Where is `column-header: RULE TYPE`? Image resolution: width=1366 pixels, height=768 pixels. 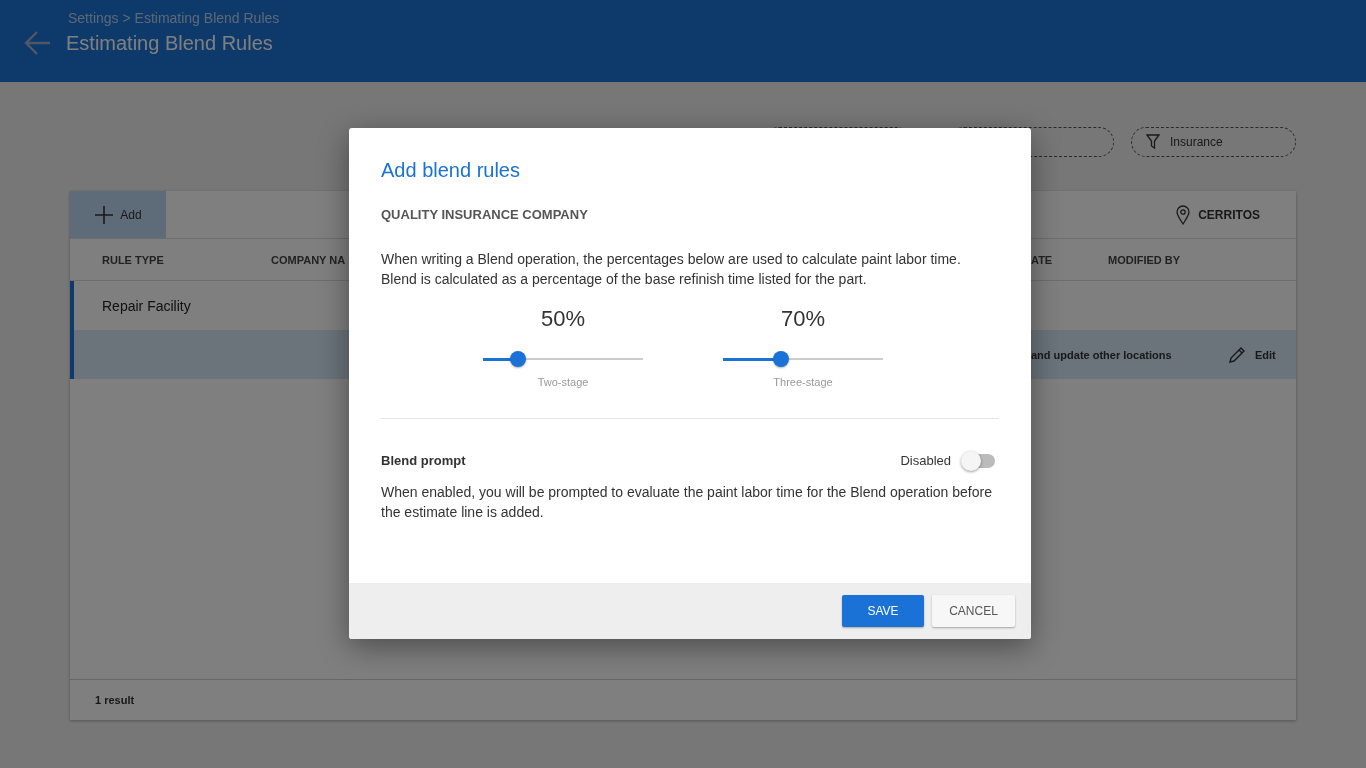
column-header: RULE TYPE is located at coordinates (133, 259).